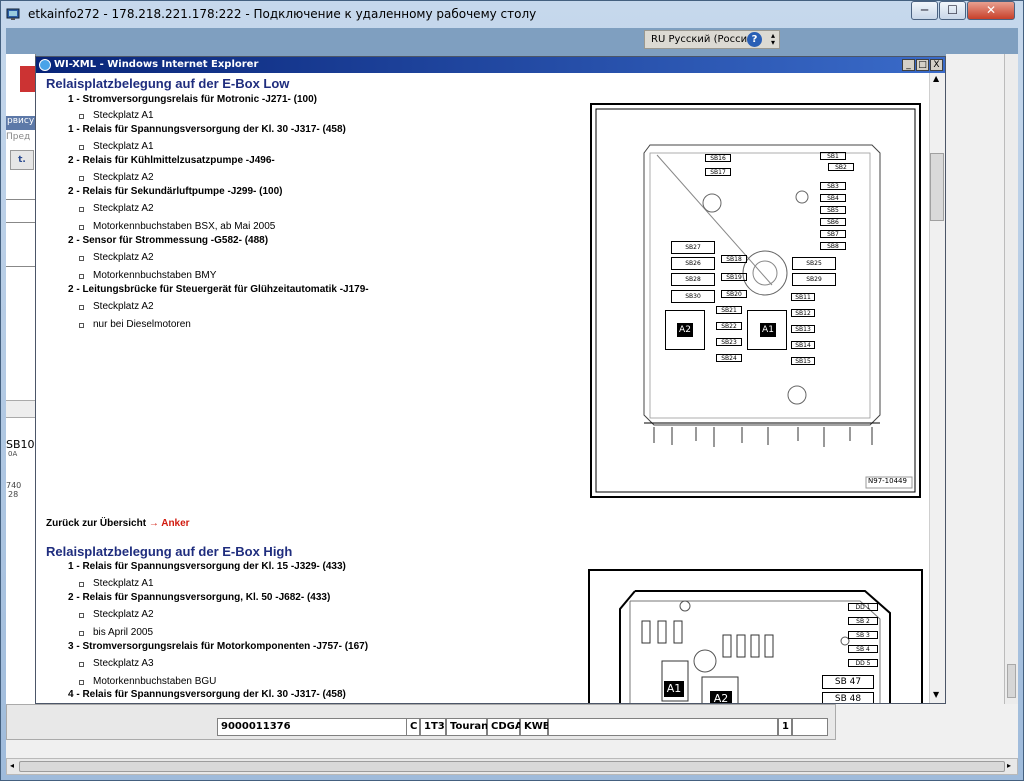 The width and height of the screenshot is (1024, 781). I want to click on relay-slot-a2: A2, so click(685, 330).